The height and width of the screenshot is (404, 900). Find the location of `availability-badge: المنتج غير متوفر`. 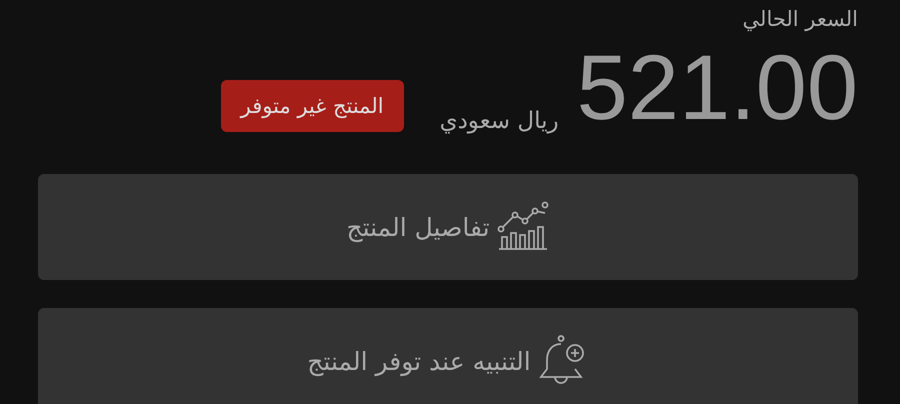

availability-badge: المنتج غير متوفر is located at coordinates (312, 106).